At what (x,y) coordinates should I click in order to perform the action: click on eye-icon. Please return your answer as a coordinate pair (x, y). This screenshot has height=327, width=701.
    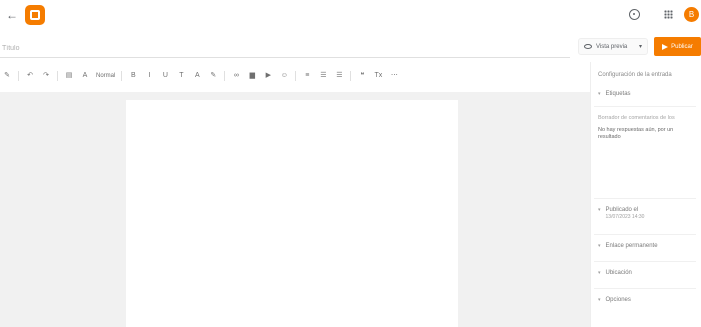
    Looking at the image, I should click on (588, 46).